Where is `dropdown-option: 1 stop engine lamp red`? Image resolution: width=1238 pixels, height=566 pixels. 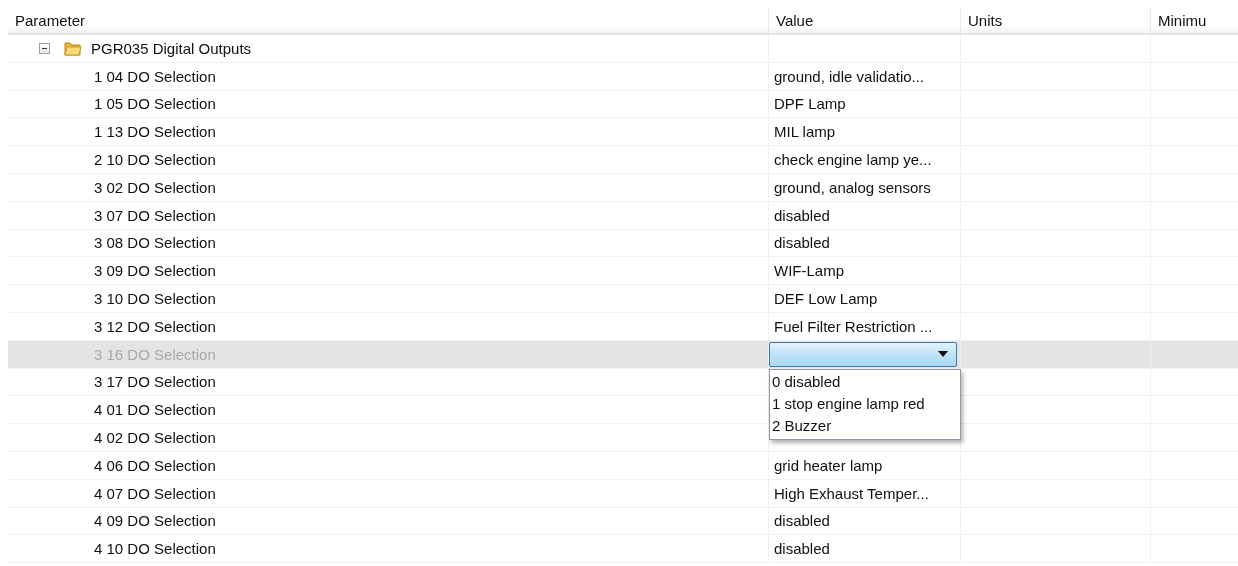
dropdown-option: 1 stop engine lamp red is located at coordinates (865, 403).